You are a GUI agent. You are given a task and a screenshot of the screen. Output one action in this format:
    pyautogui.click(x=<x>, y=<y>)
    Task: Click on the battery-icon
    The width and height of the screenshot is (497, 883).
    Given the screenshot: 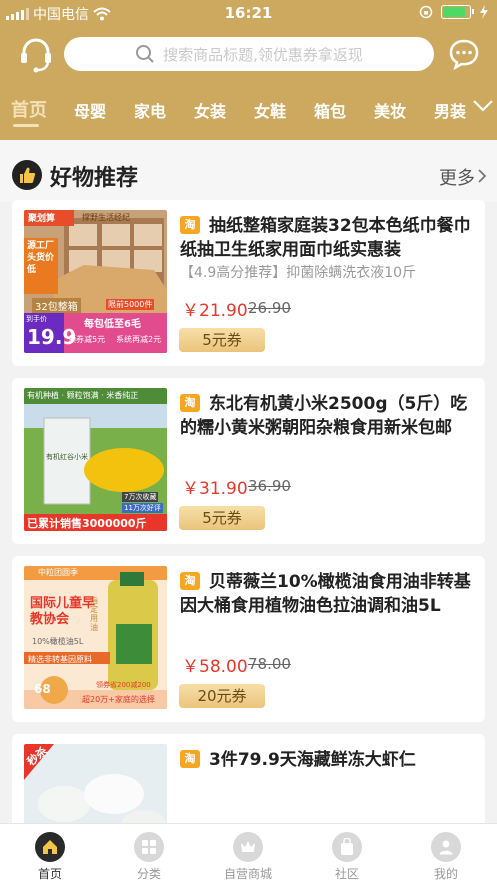 What is the action you would take?
    pyautogui.click(x=457, y=12)
    